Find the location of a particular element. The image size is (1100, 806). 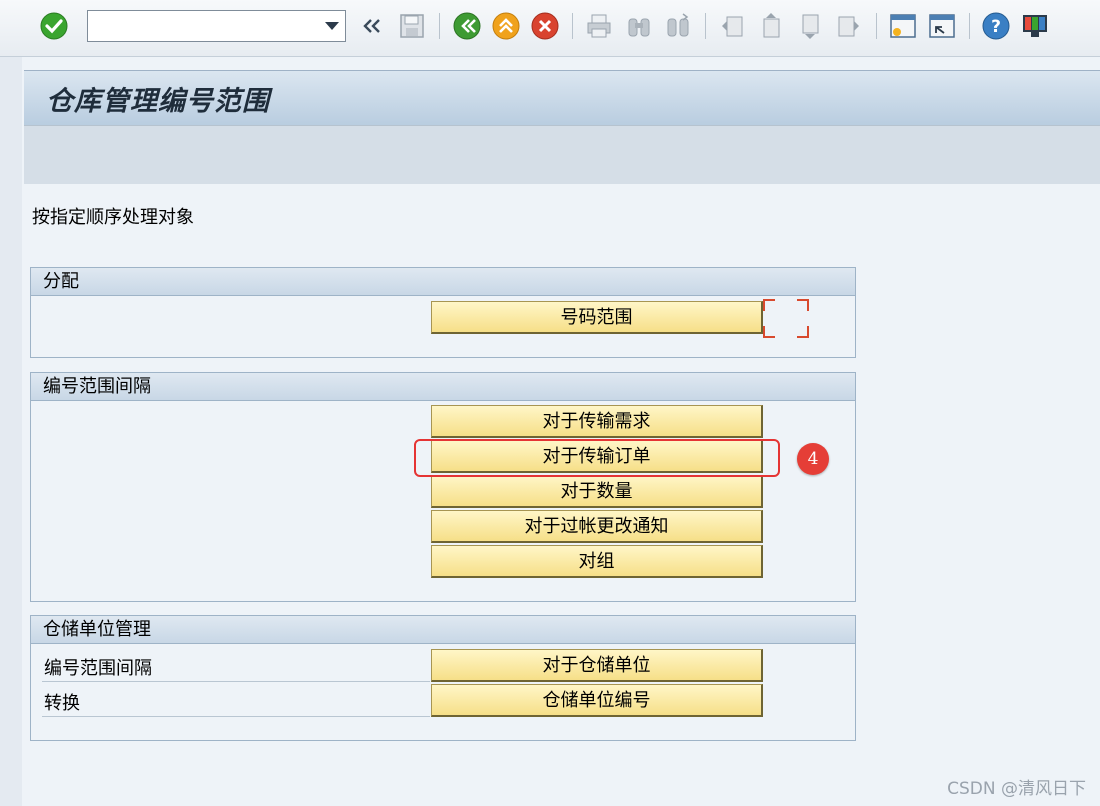

command-input is located at coordinates (206, 27).